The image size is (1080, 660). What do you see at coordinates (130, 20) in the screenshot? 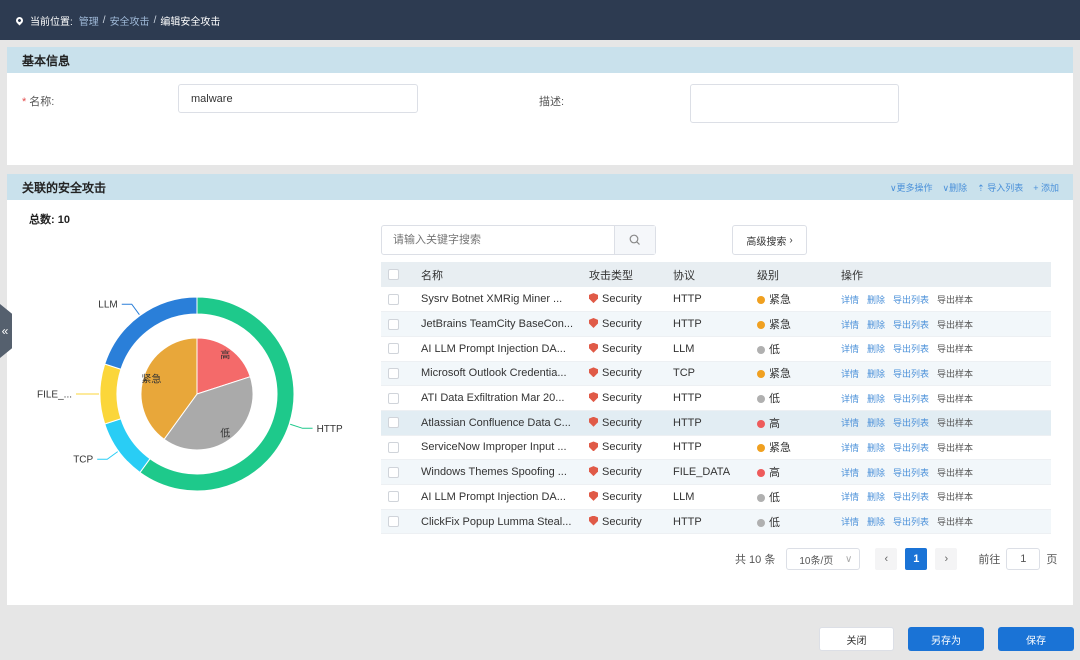
I see `breadcrumb-item-attacks: 安全攻击` at bounding box center [130, 20].